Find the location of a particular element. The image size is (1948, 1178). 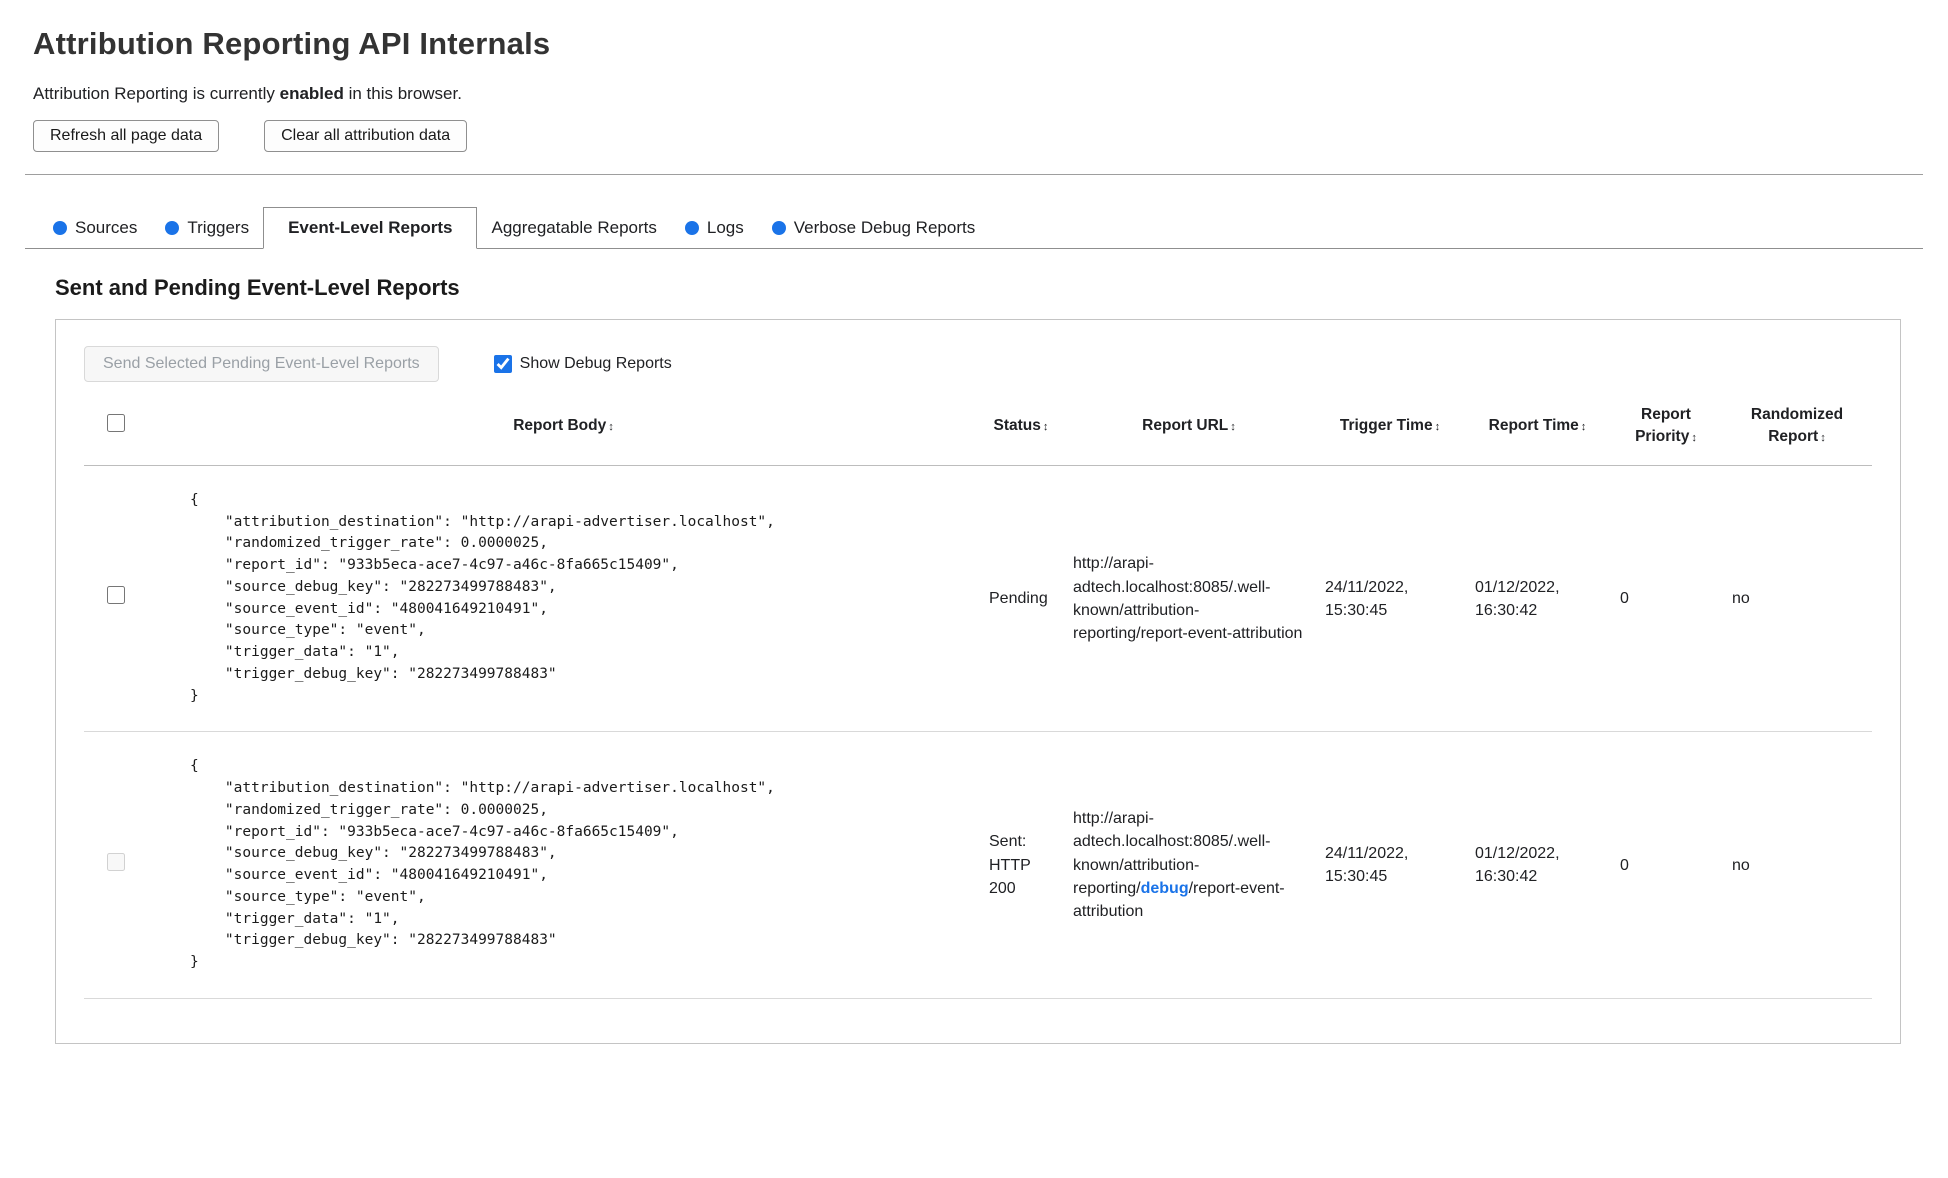

status-cell: Sent: HTTP 200 is located at coordinates (1021, 865).